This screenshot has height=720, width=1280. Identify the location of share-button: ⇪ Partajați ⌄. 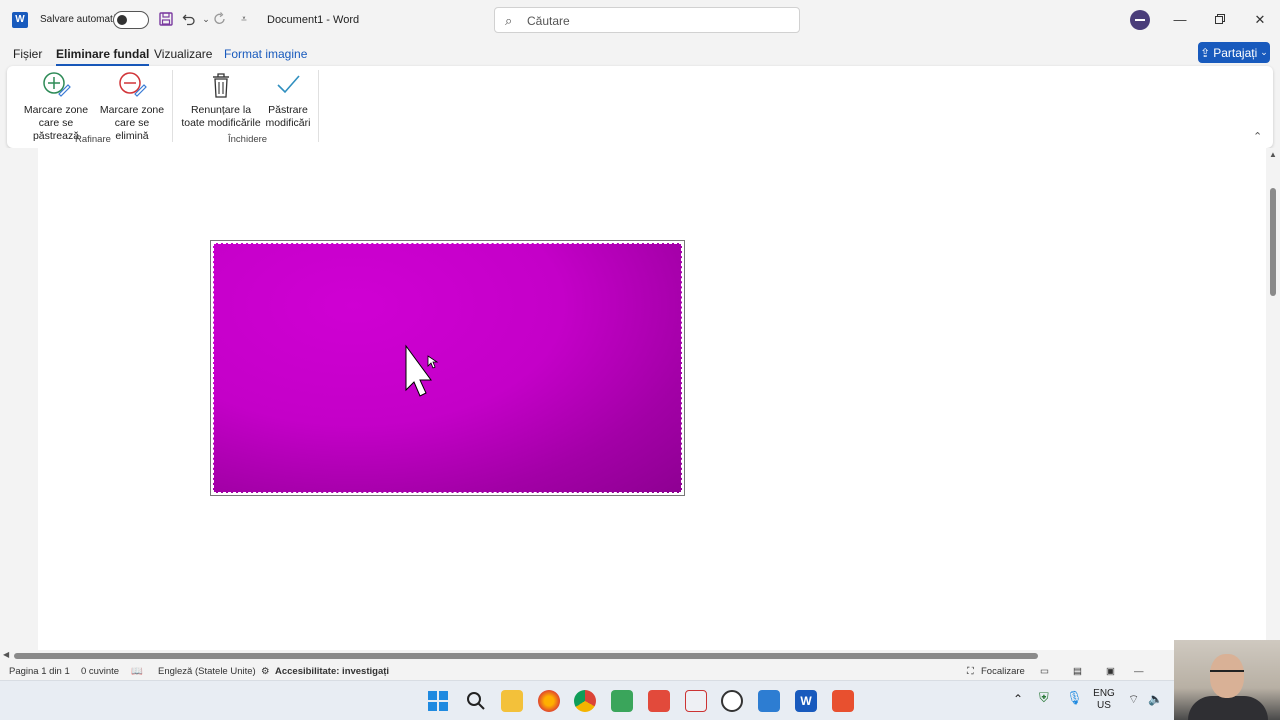
(1234, 52).